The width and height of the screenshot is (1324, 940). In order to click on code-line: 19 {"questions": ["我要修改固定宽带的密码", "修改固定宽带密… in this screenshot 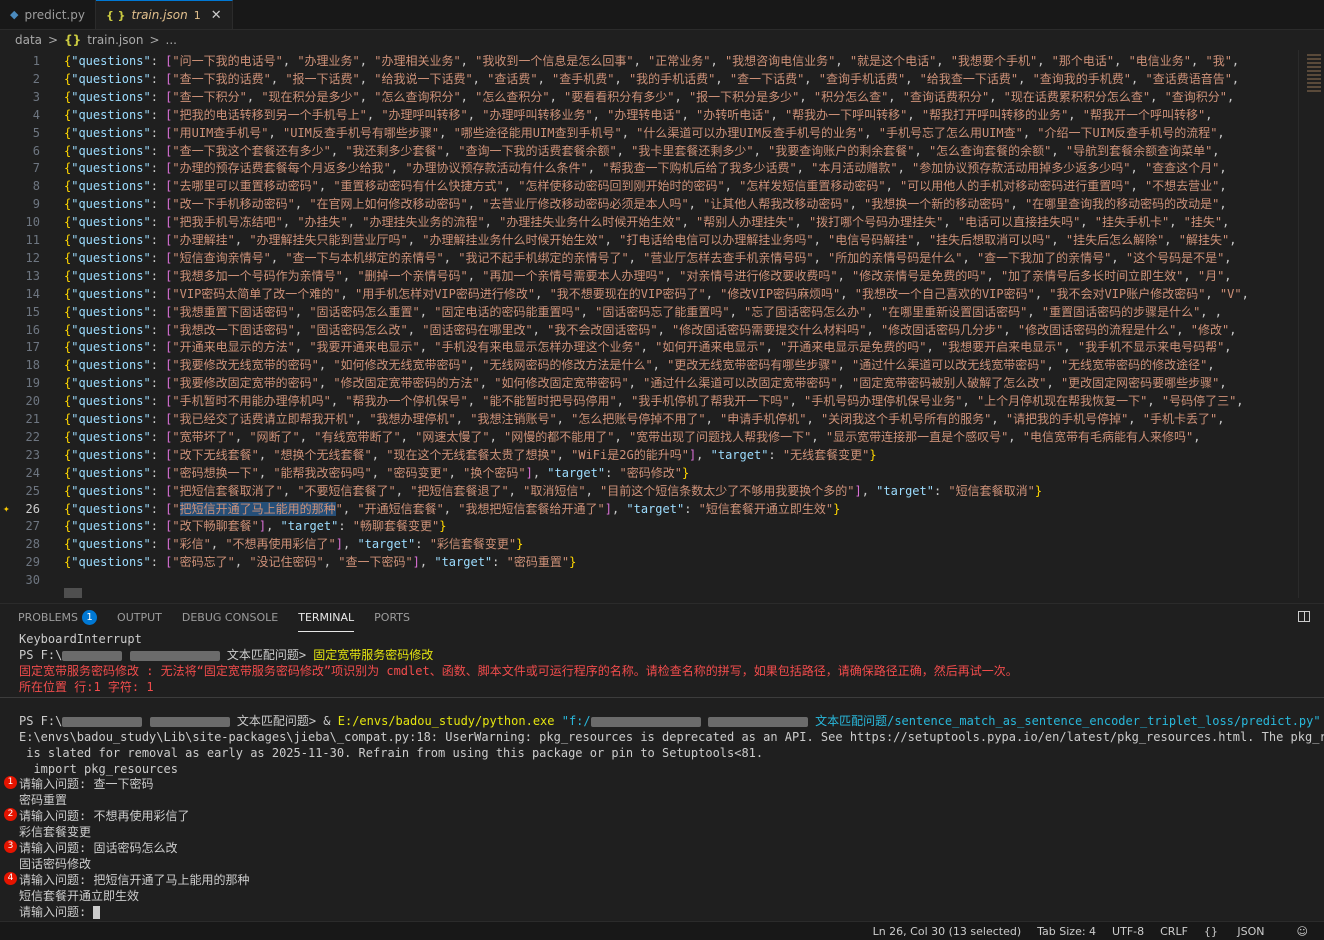, I will do `click(649, 383)`.